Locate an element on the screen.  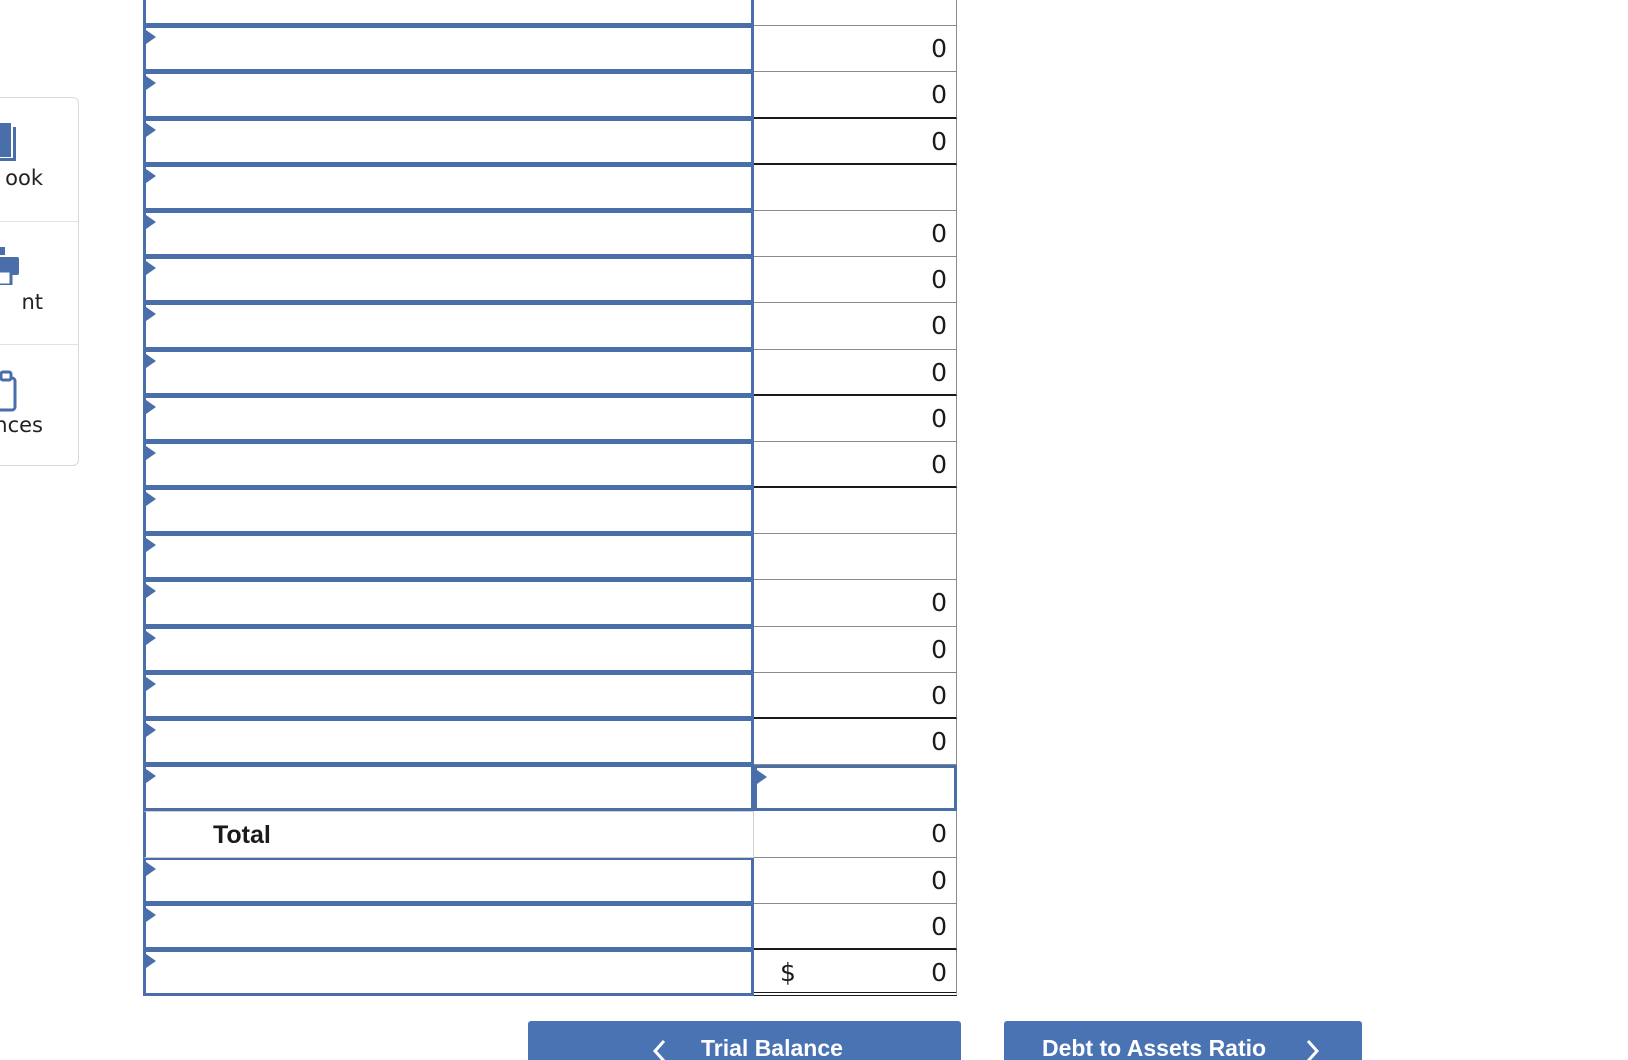
prev-trial-balance-button: Trial Balance is located at coordinates (744, 1040).